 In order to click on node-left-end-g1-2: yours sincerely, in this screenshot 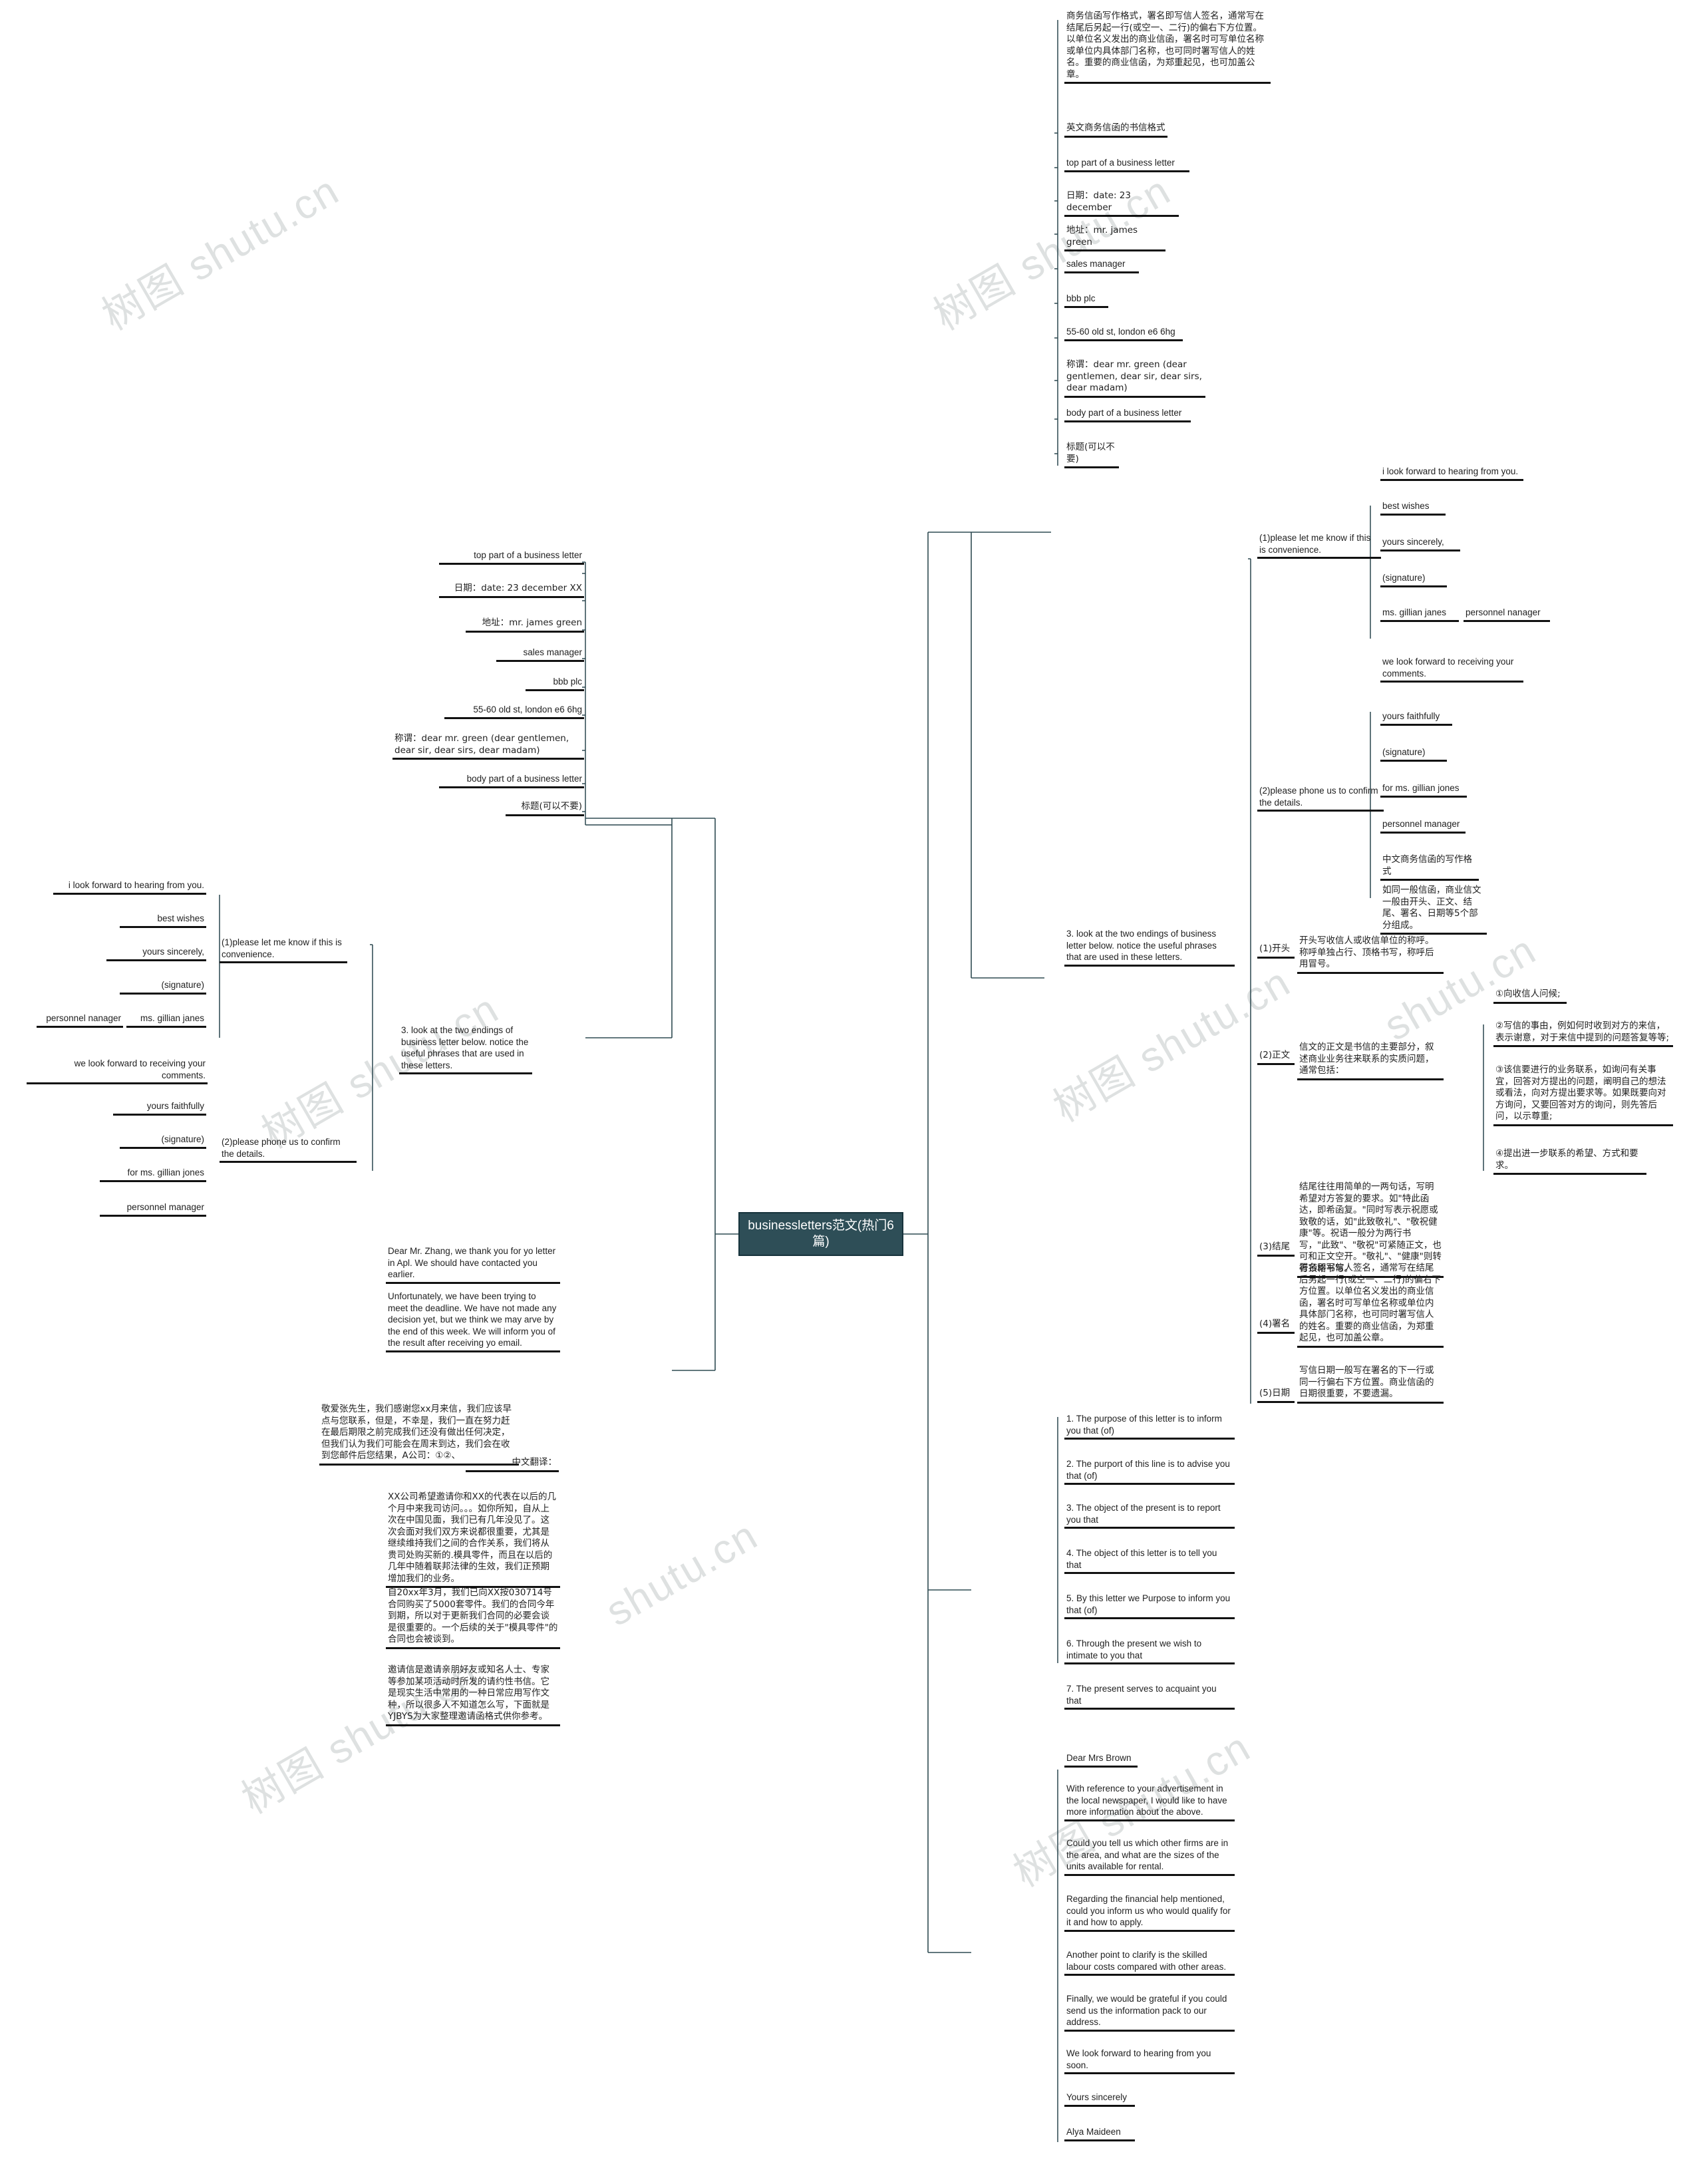, I will do `click(156, 954)`.